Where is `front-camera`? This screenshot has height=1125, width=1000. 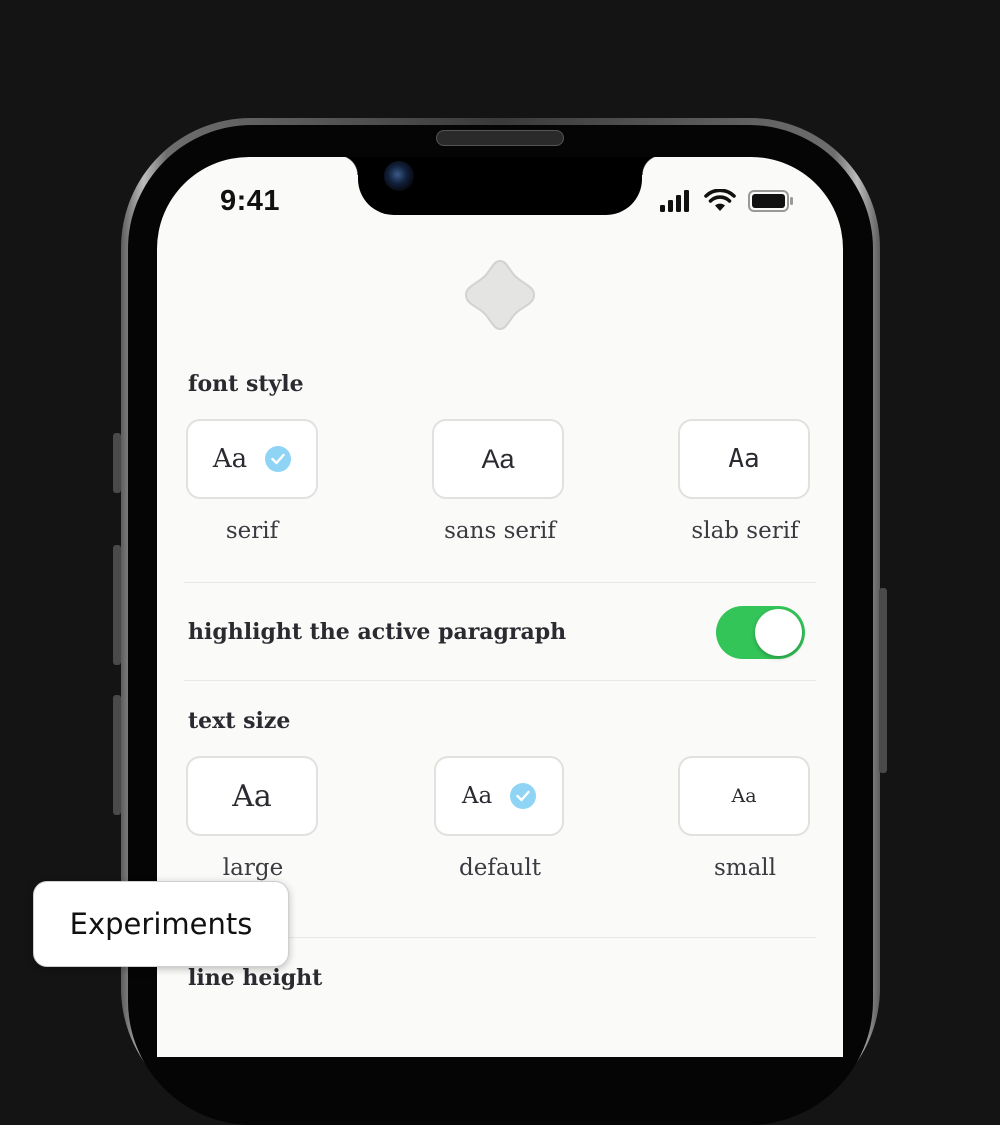 front-camera is located at coordinates (399, 176).